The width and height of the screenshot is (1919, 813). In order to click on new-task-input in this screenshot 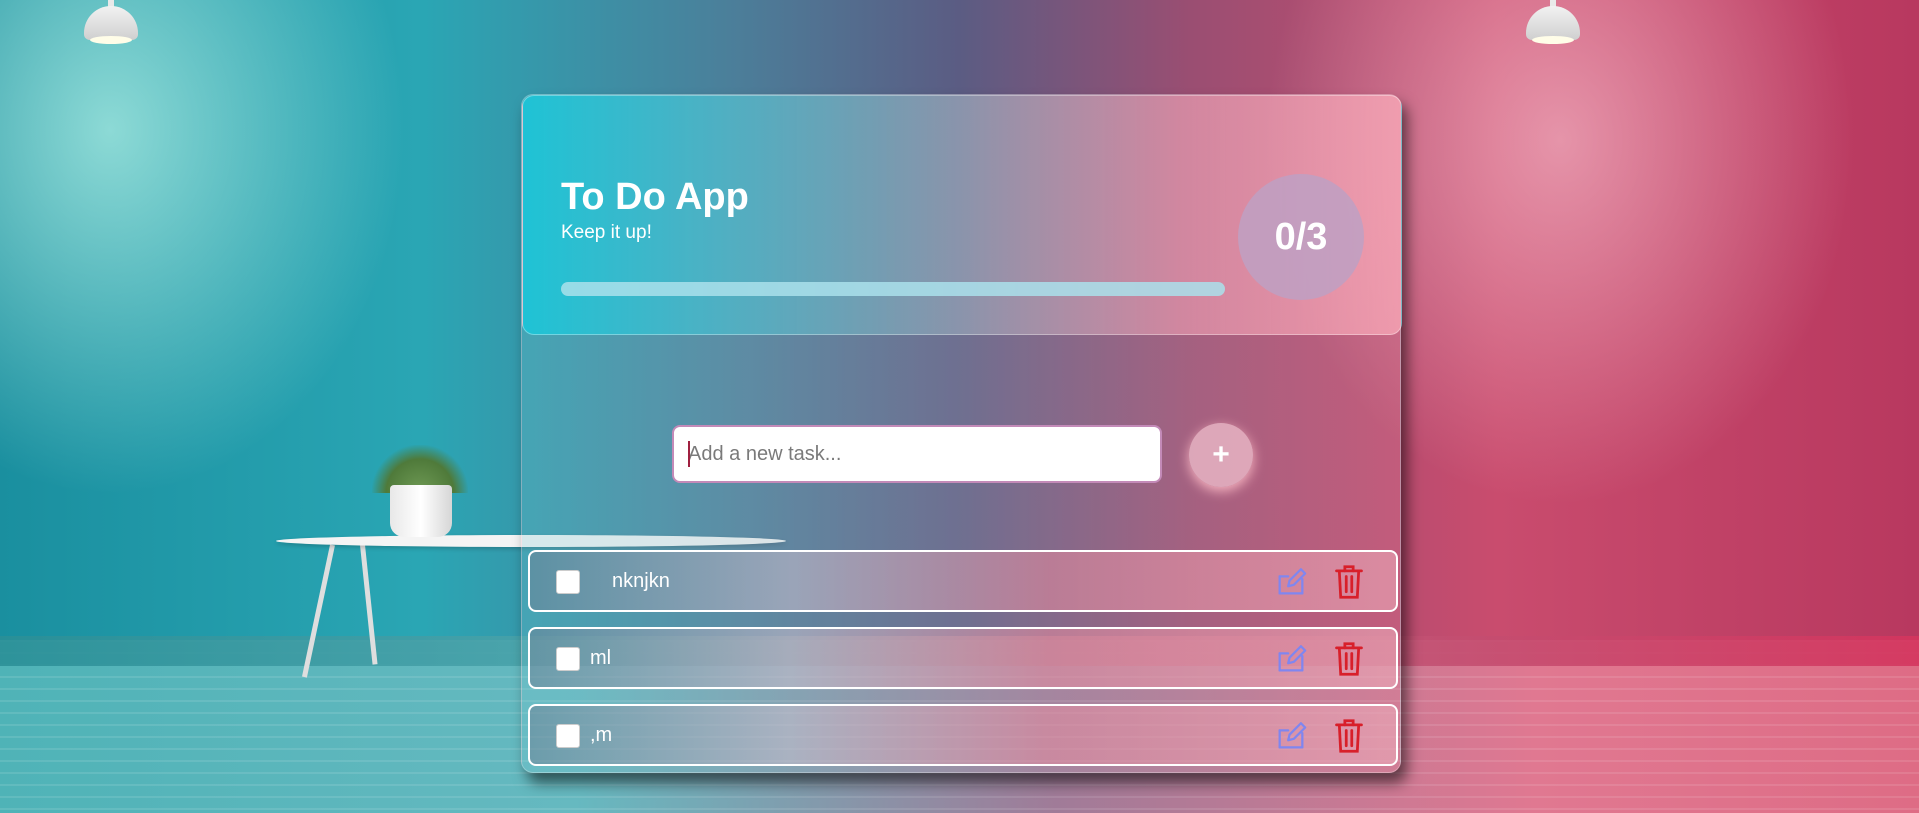, I will do `click(917, 454)`.